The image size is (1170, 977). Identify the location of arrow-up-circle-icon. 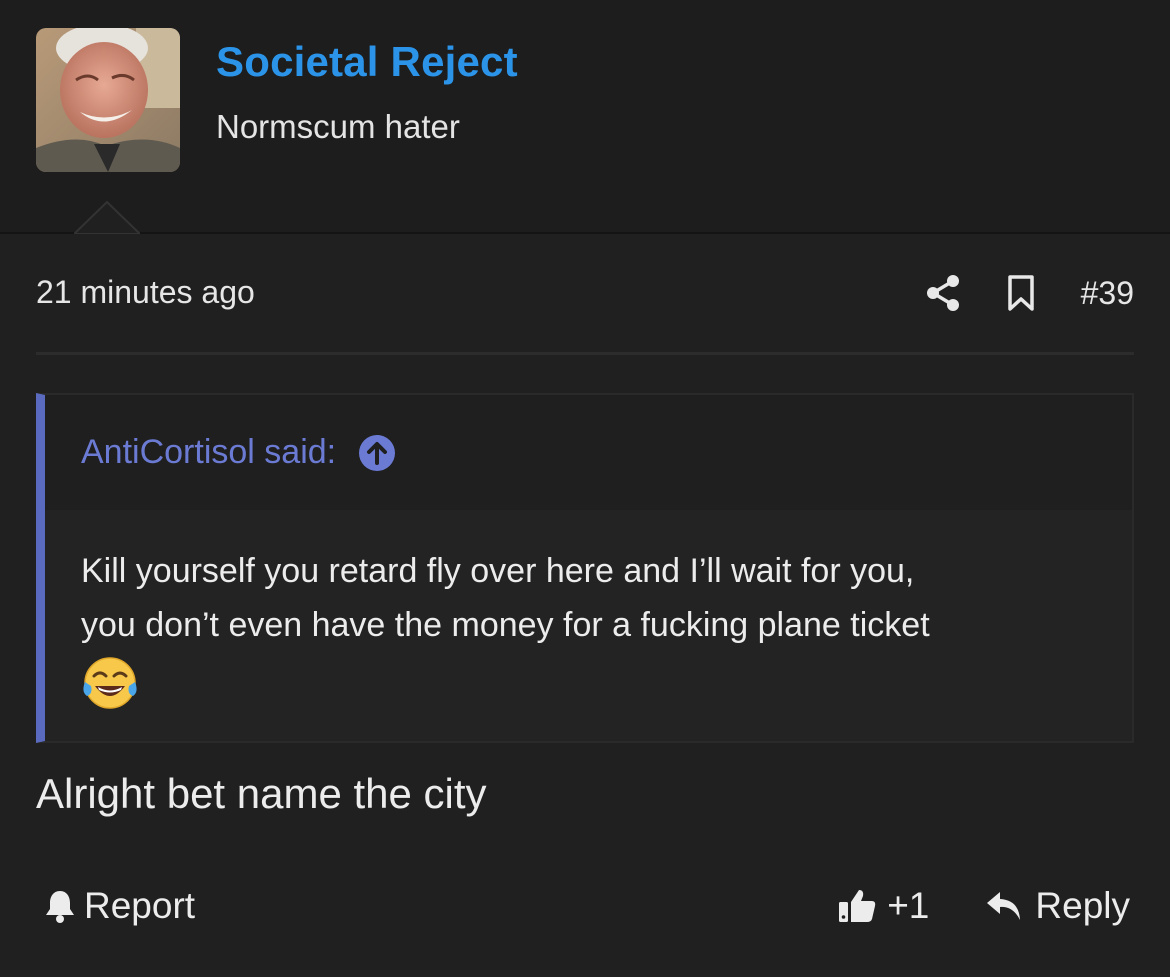
(377, 453).